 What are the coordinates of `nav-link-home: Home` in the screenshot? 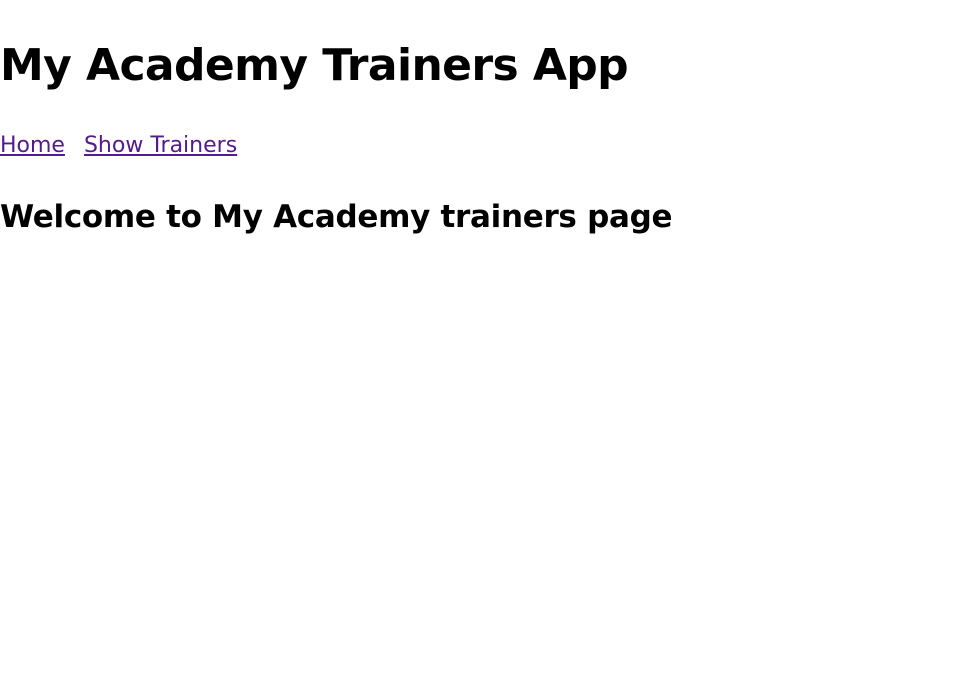 It's located at (32, 145).